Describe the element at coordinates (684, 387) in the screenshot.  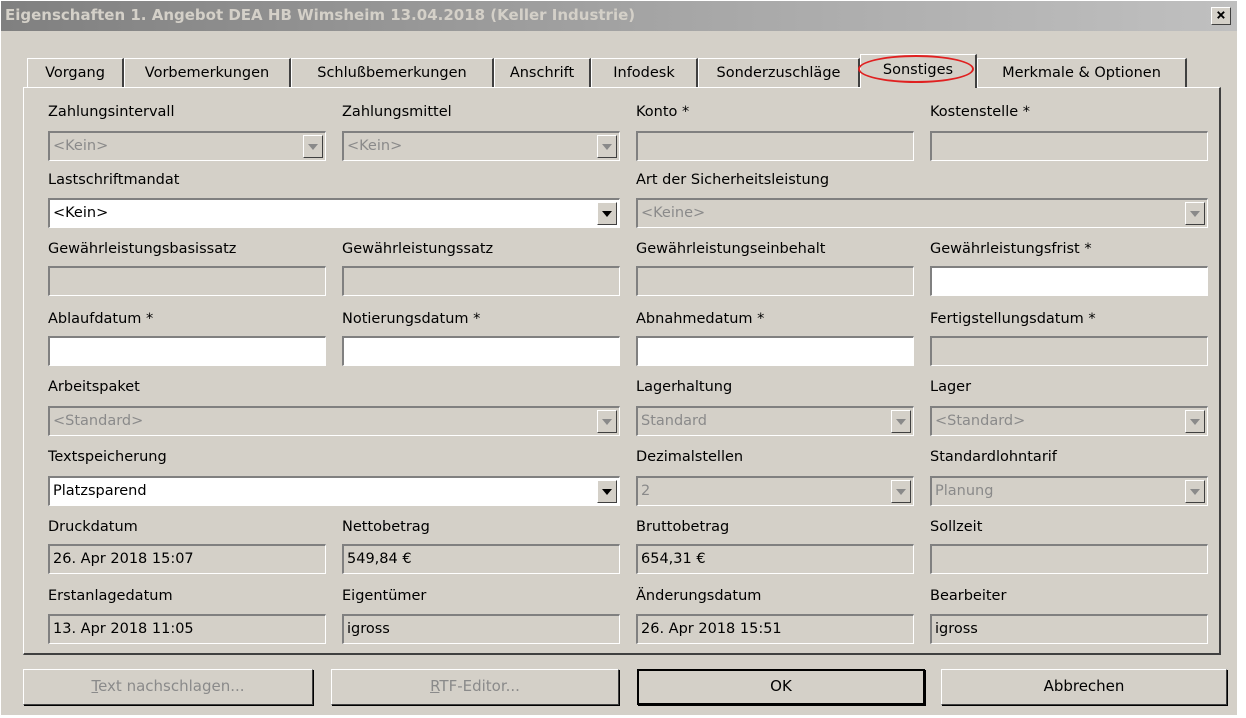
I see `lagerhaltung-label: Lagerhaltung` at that location.